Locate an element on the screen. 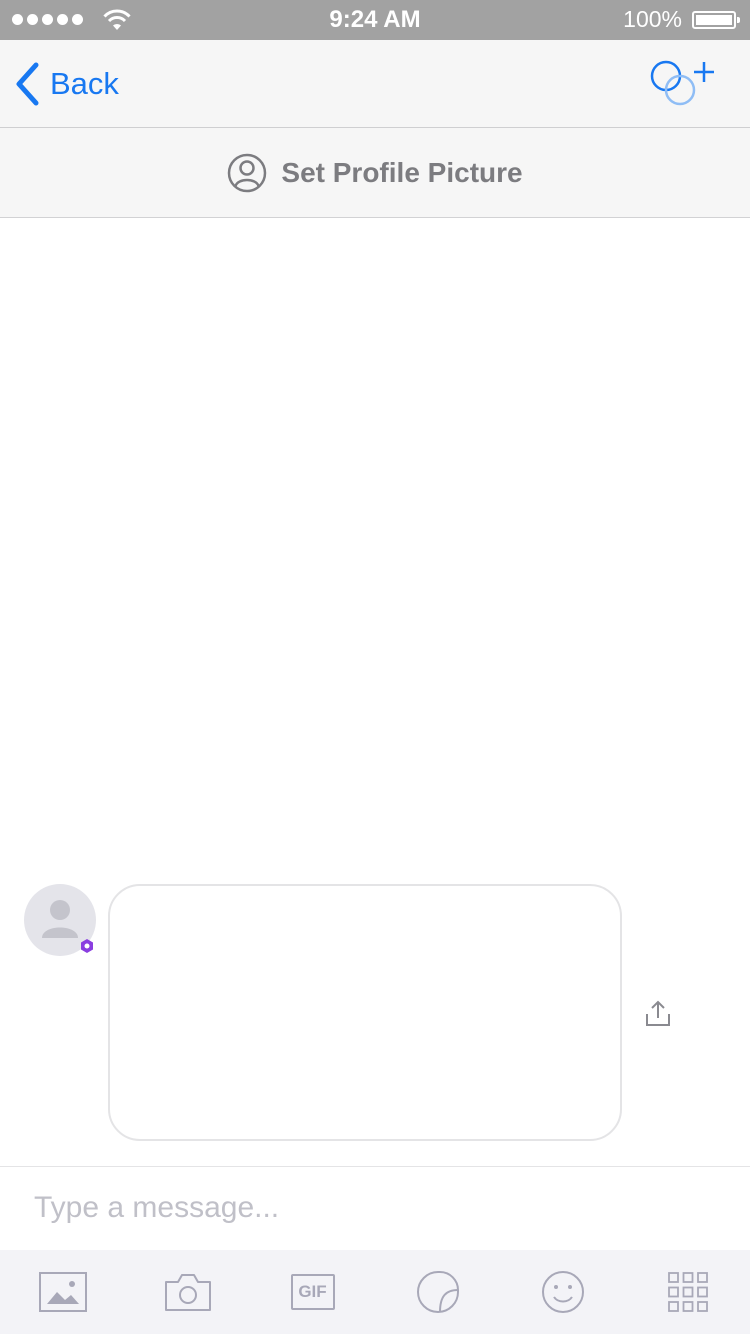  attachment-toolbar: GIF is located at coordinates (375, 1292).